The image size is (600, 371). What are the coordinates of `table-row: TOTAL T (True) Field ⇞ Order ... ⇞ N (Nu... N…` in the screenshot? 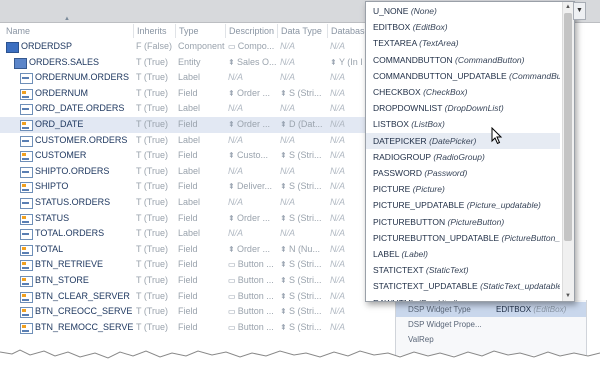 It's located at (183, 250).